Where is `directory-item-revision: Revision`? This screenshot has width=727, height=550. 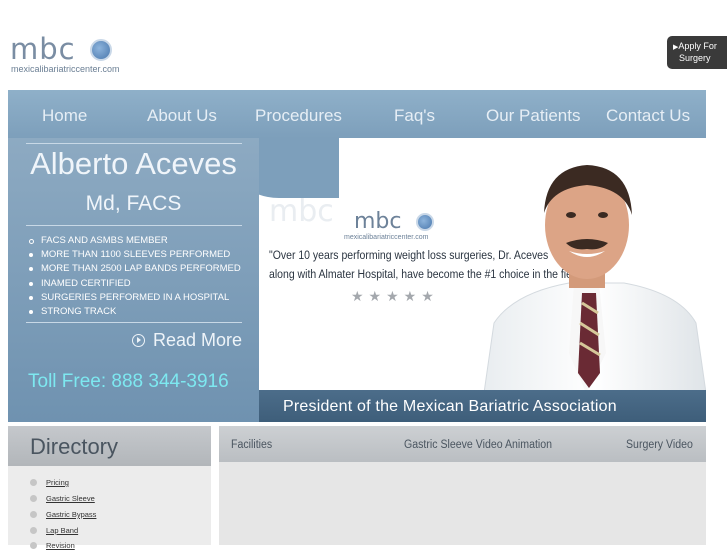
directory-item-revision: Revision is located at coordinates (52, 545).